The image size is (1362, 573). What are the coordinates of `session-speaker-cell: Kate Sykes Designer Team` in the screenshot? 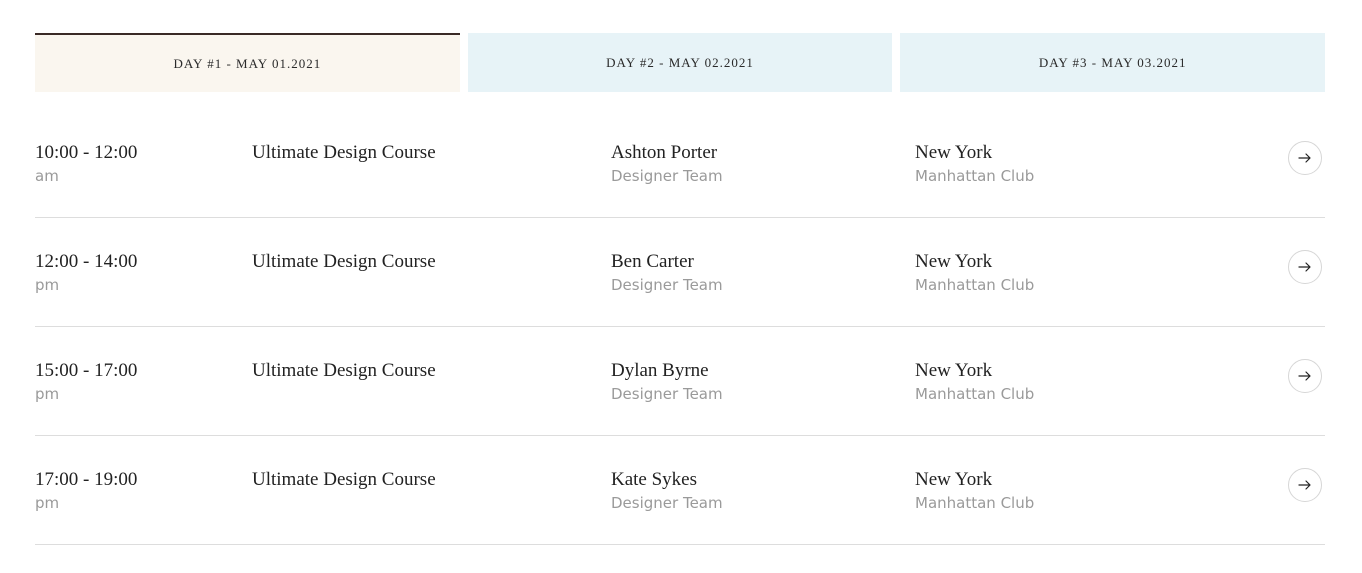 It's located at (667, 491).